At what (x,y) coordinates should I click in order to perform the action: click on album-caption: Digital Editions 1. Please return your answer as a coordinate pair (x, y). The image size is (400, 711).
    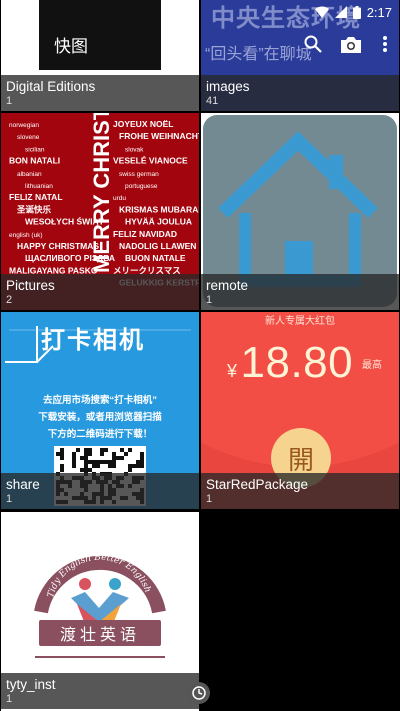
    Looking at the image, I should click on (100, 93).